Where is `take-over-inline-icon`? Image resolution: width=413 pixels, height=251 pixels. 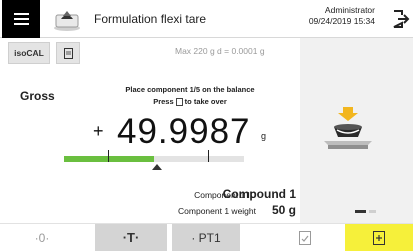
take-over-inline-icon is located at coordinates (179, 102).